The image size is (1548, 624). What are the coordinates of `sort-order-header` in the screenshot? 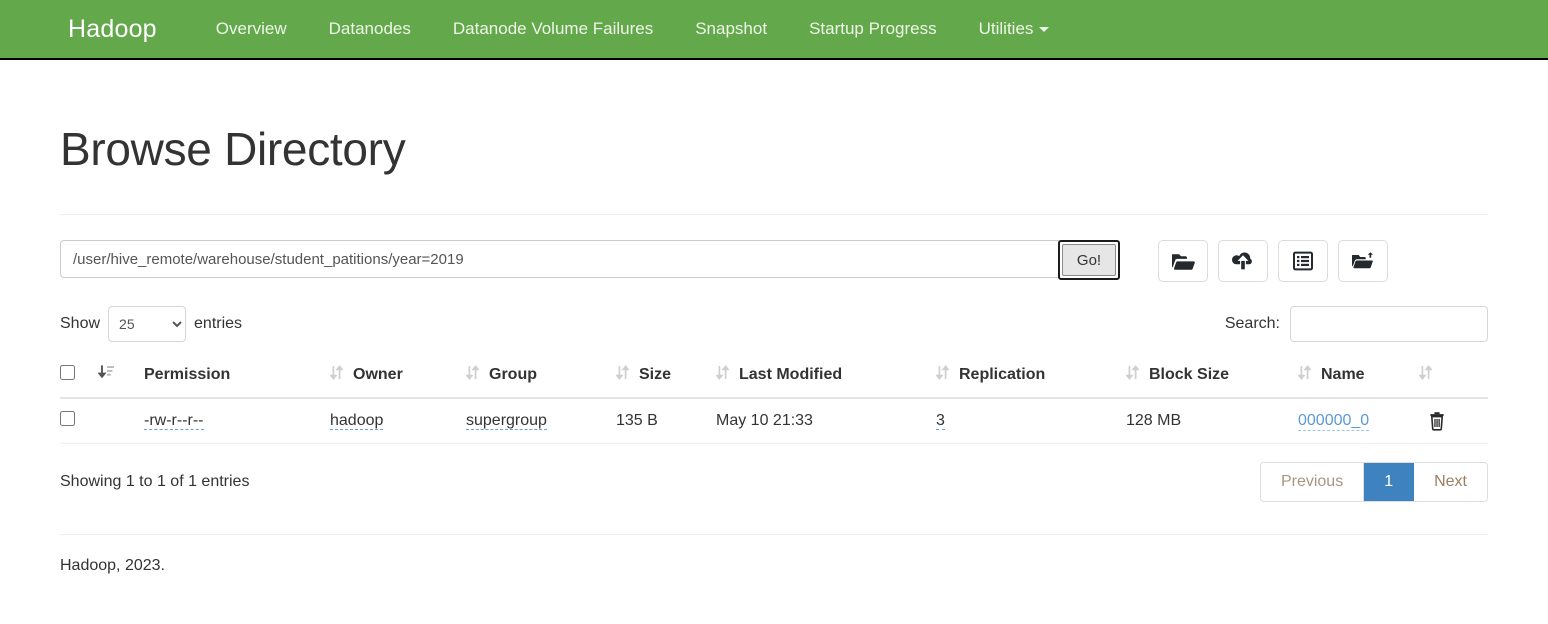 It's located at (120, 377).